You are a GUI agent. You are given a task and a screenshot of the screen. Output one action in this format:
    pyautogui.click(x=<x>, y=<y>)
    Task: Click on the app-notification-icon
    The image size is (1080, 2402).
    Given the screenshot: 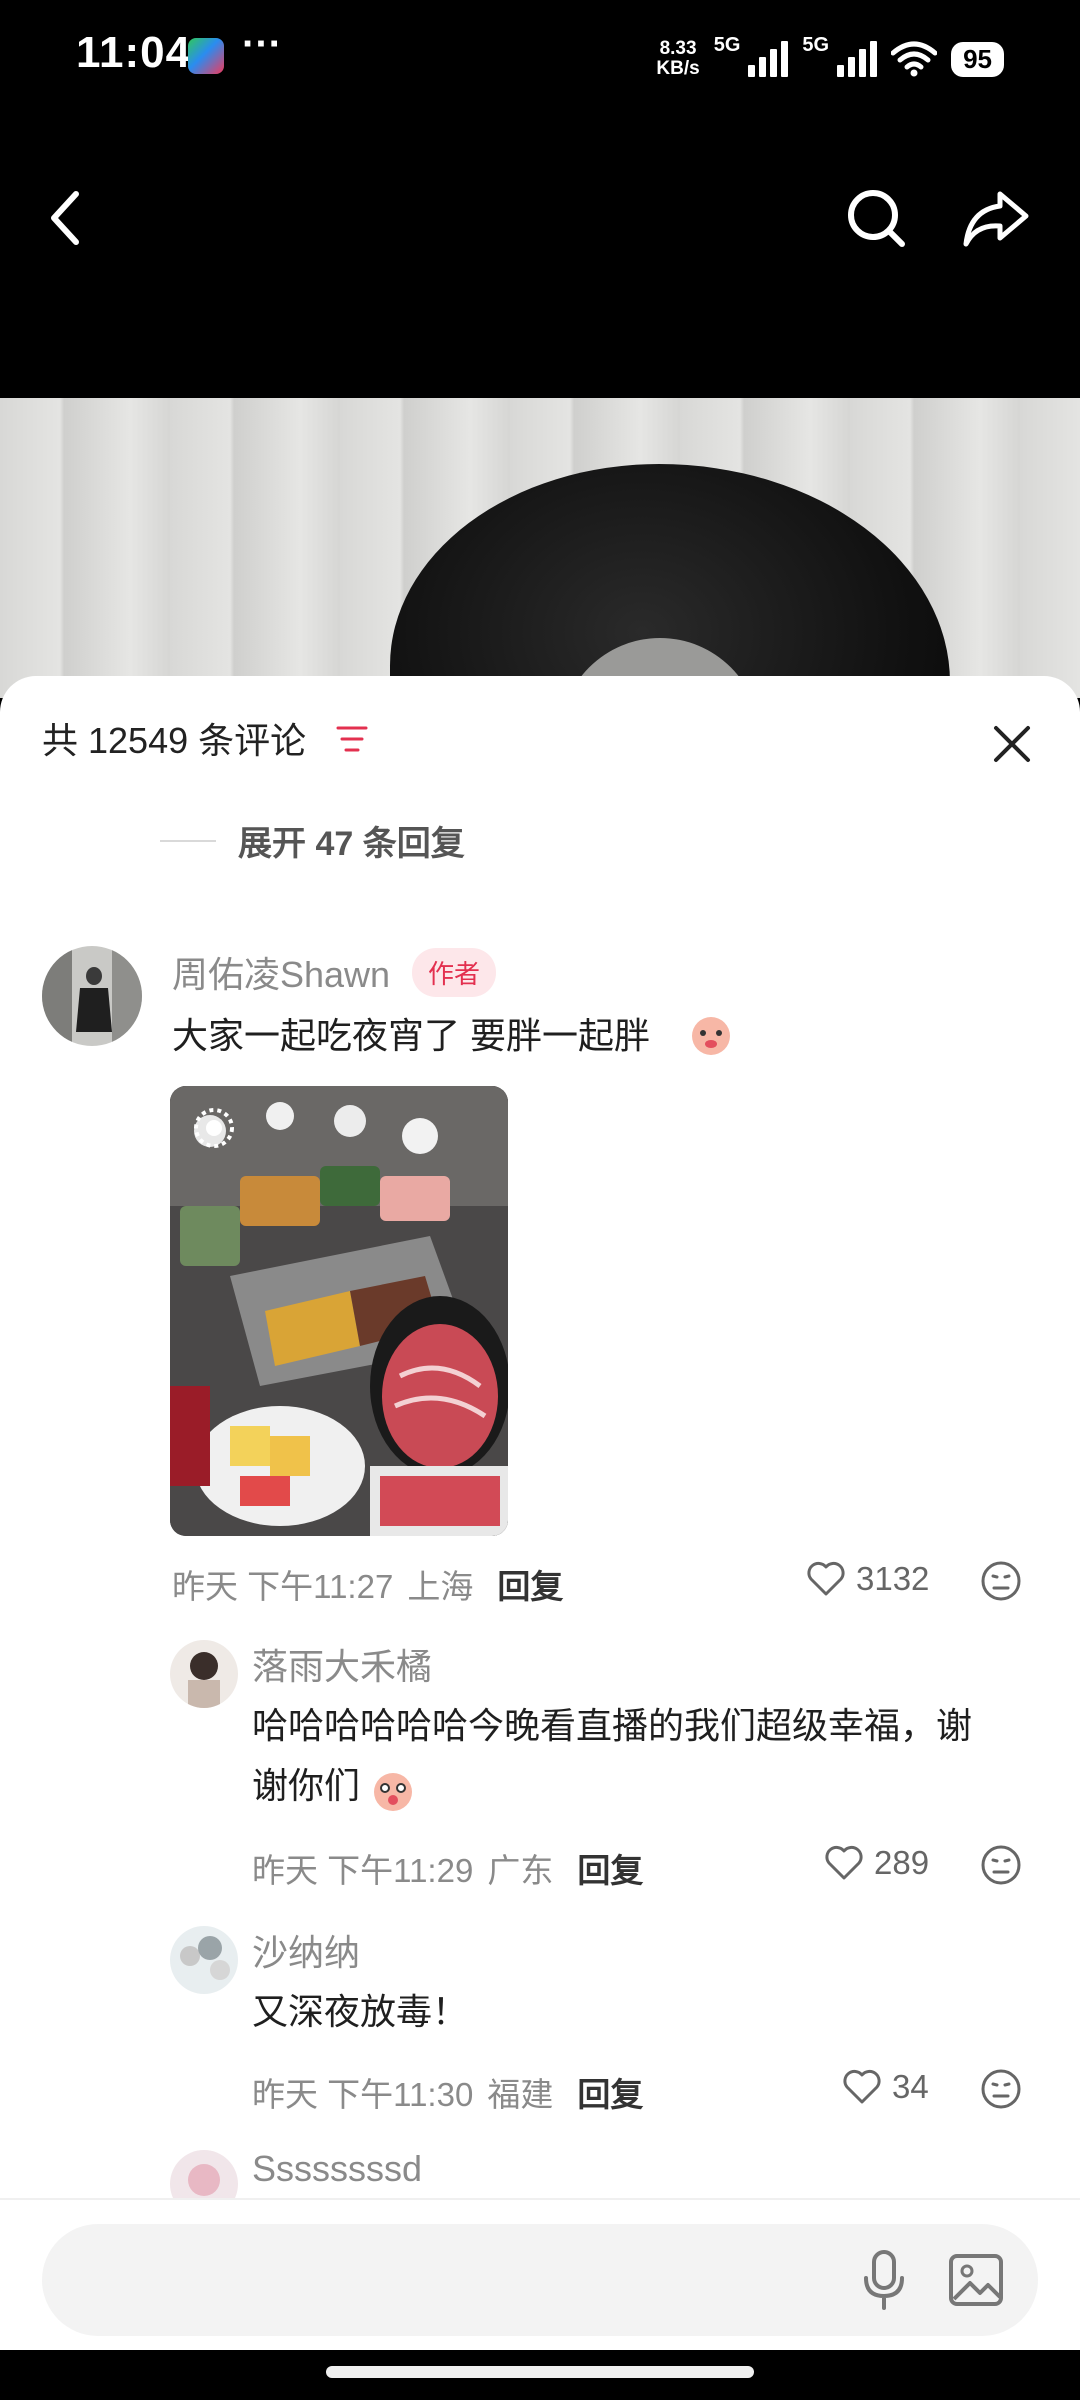 What is the action you would take?
    pyautogui.click(x=206, y=56)
    